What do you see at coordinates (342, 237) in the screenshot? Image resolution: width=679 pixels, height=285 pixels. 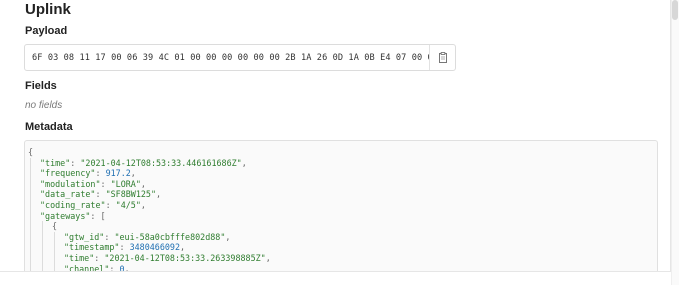 I see `json-line: "gtw_id": "eui-58a0cbfffe802d88",` at bounding box center [342, 237].